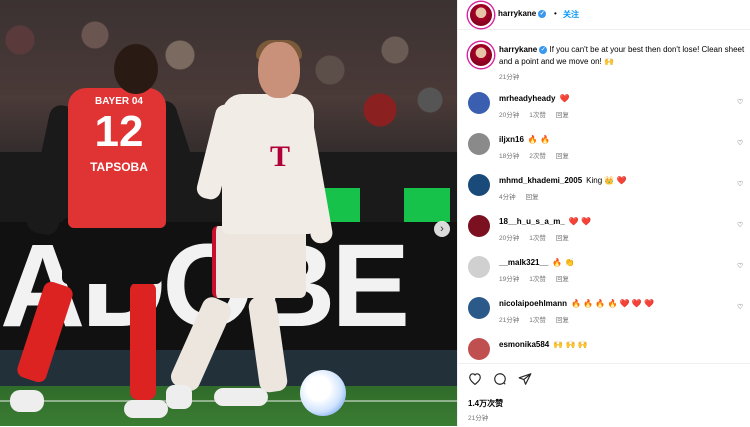 This screenshot has height=427, width=750. Describe the element at coordinates (509, 77) in the screenshot. I see `caption-time: 21分钟` at that location.